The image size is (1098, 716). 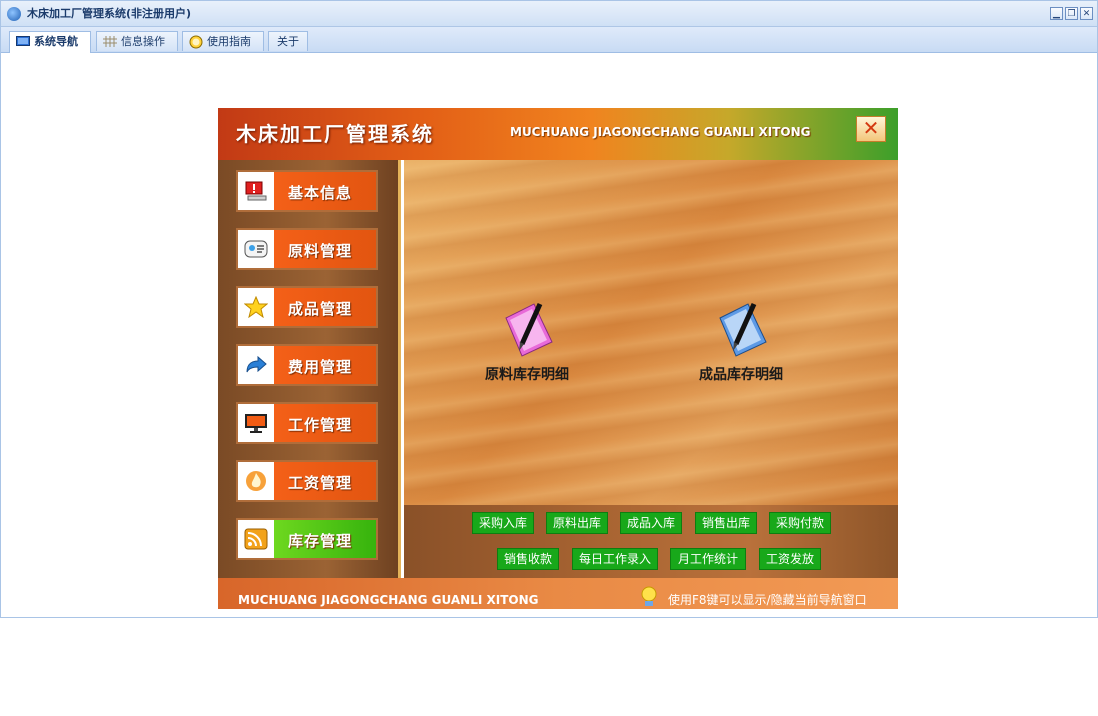 I want to click on tab-user-guide: 使用指南, so click(x=223, y=41).